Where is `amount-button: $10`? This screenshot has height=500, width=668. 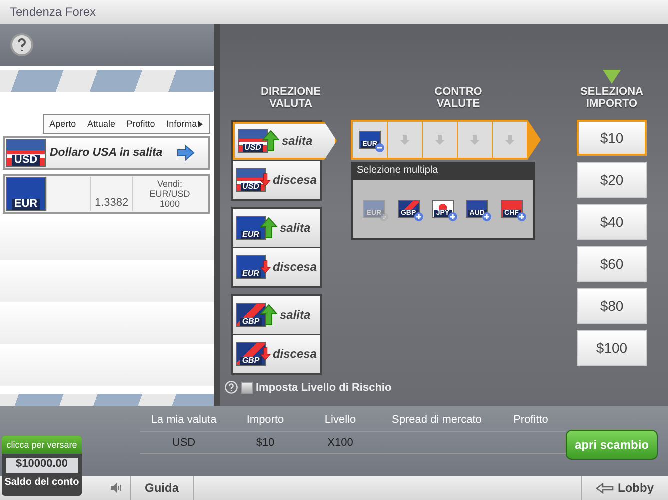 amount-button: $10 is located at coordinates (612, 138).